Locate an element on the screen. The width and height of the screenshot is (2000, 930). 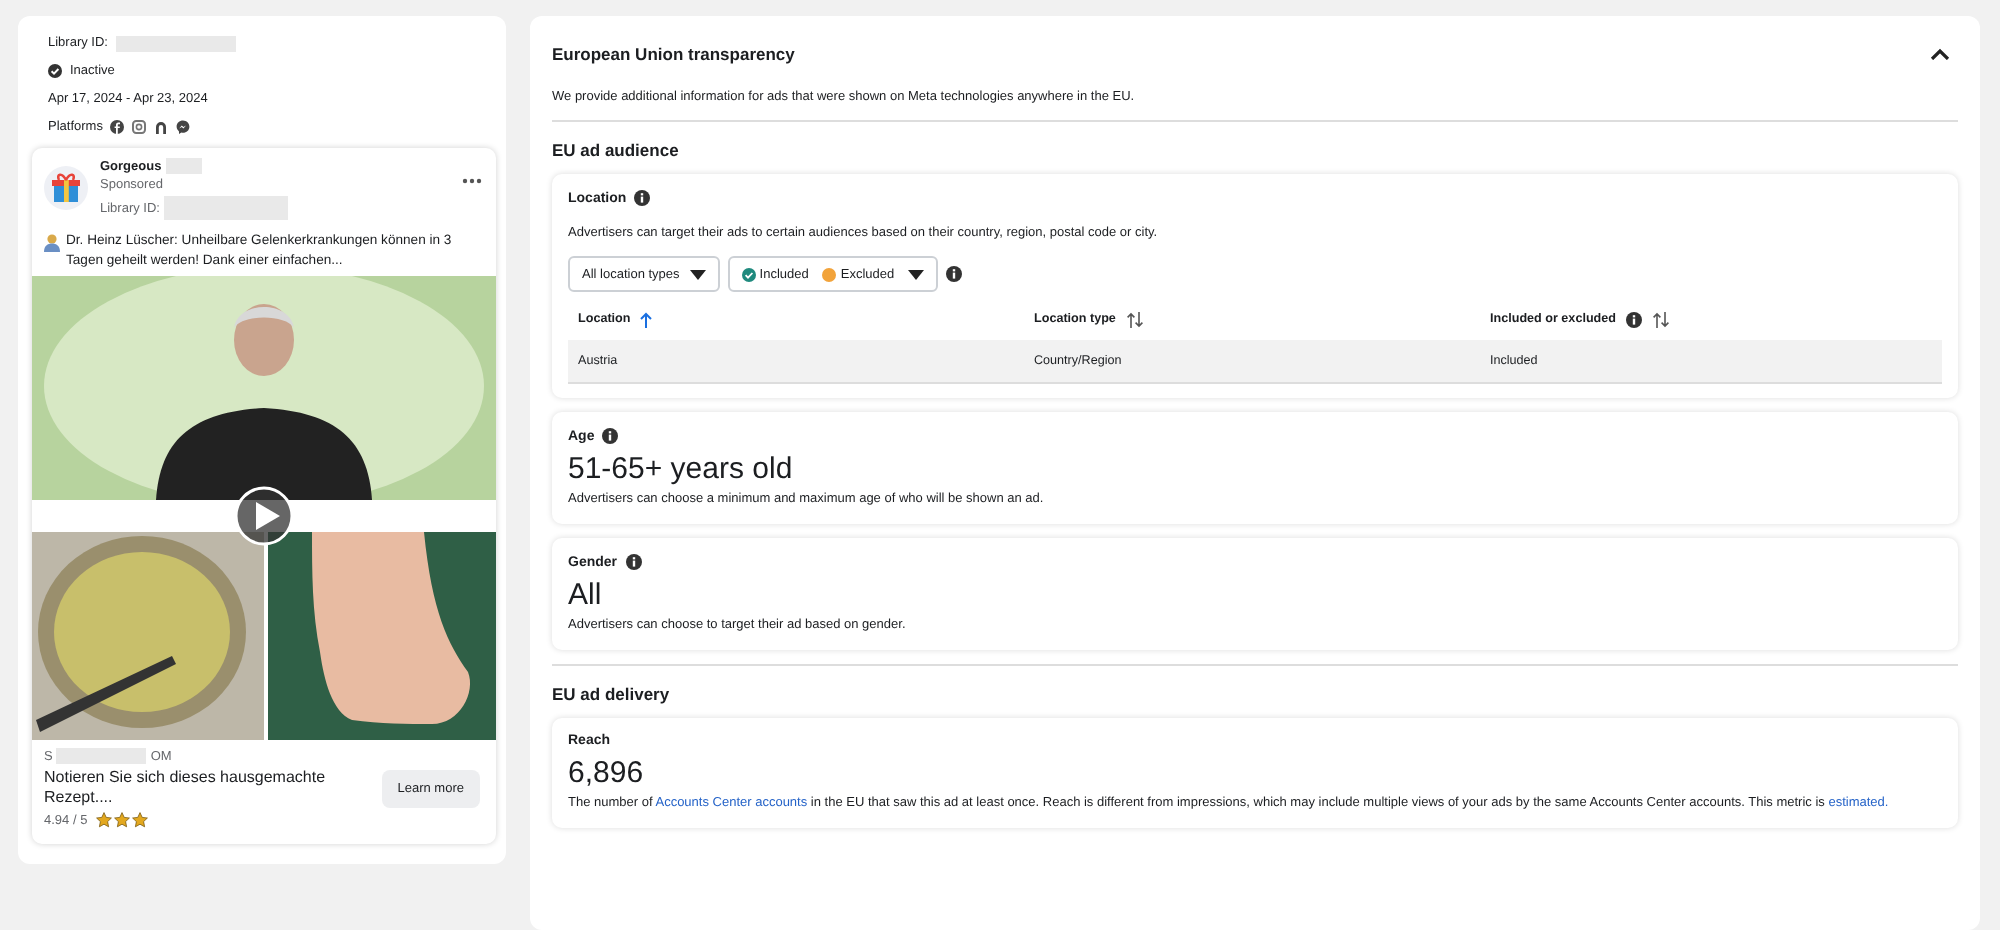
play-button is located at coordinates (264, 516).